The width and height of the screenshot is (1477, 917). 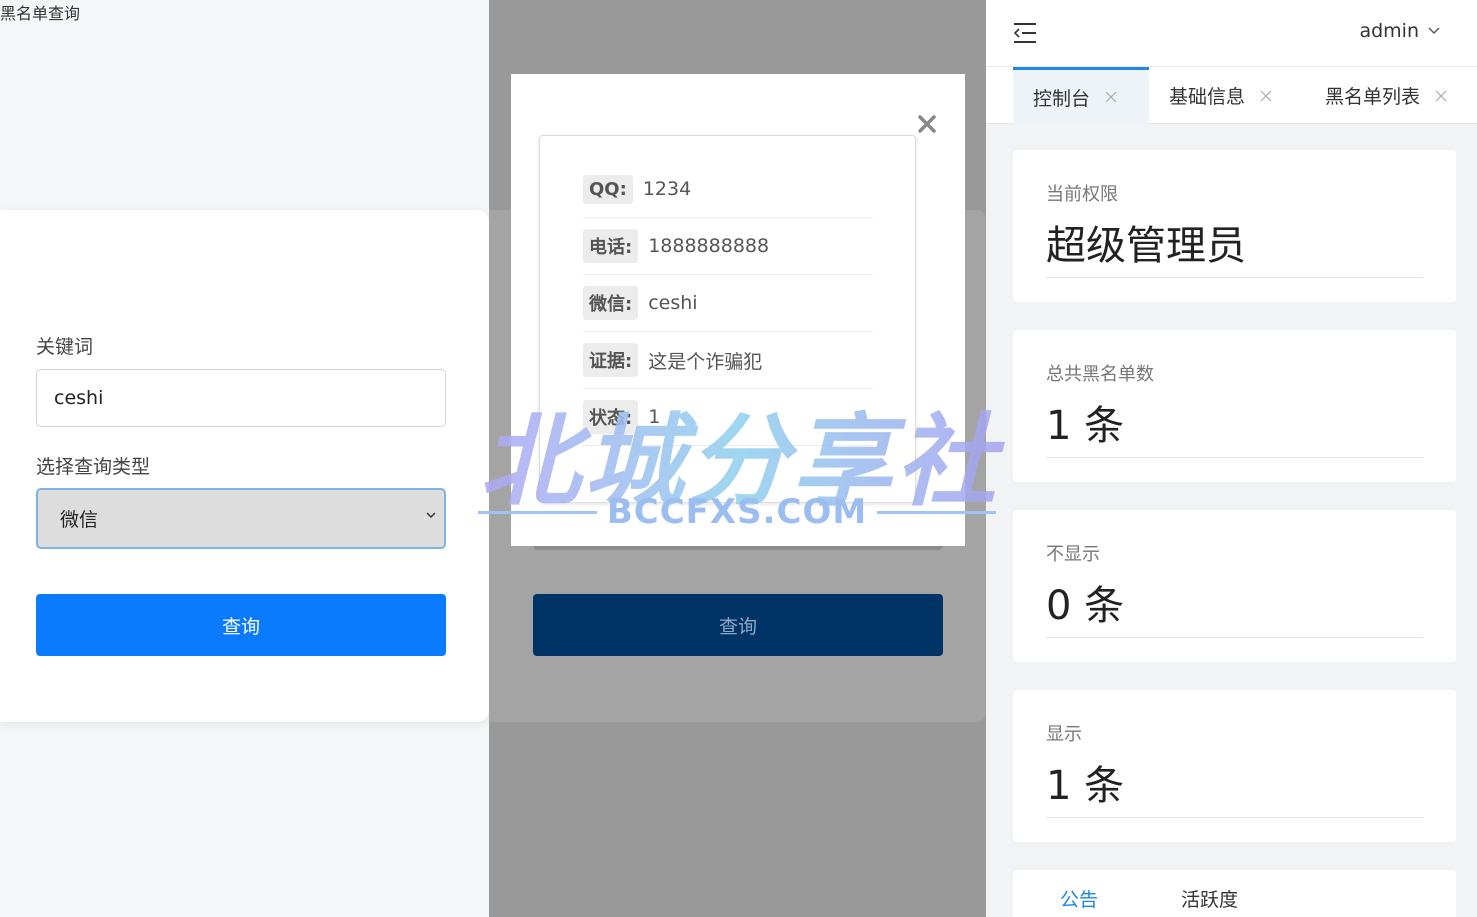 I want to click on stat-value: 0 条, so click(x=1085, y=606).